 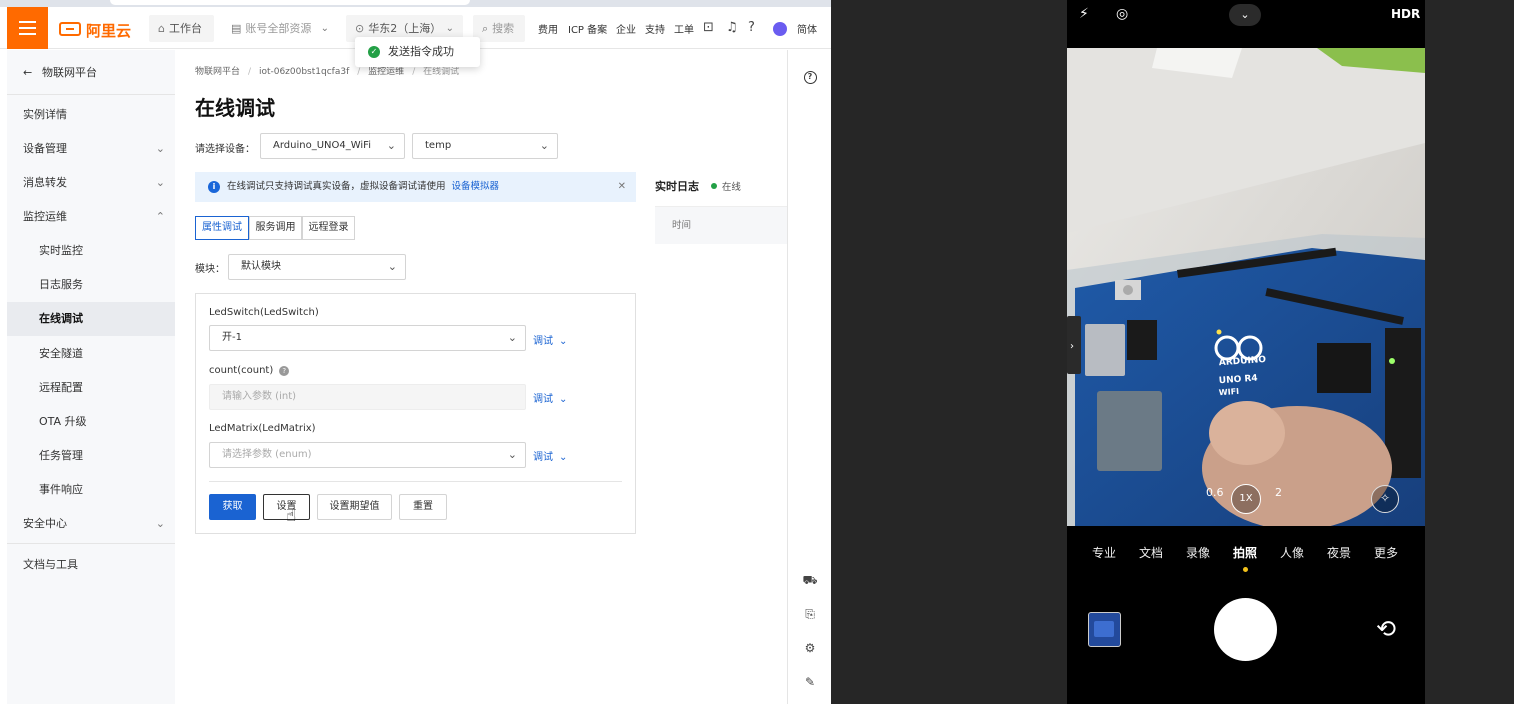 What do you see at coordinates (1215, 492) in the screenshot?
I see `zoom-0-6: 0.6` at bounding box center [1215, 492].